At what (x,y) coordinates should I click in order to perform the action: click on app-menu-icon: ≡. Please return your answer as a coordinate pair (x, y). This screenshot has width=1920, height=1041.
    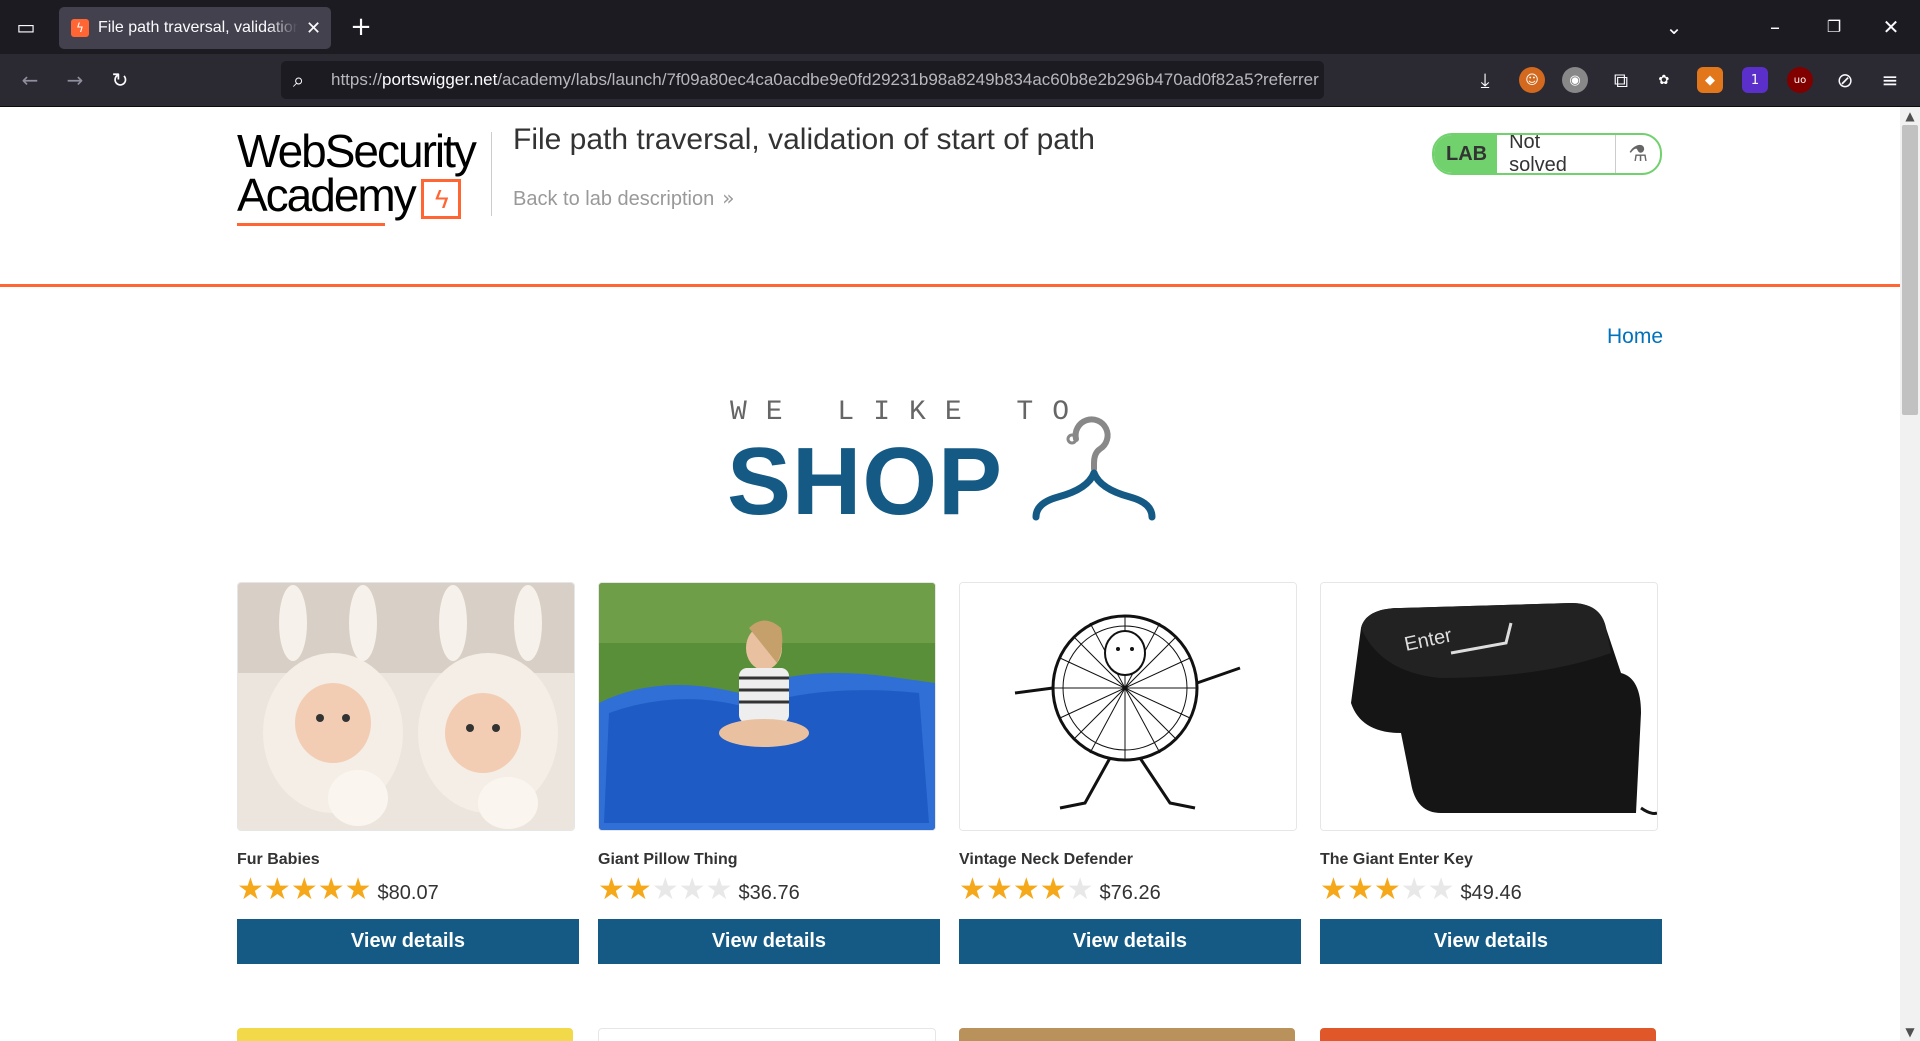
    Looking at the image, I should click on (1890, 80).